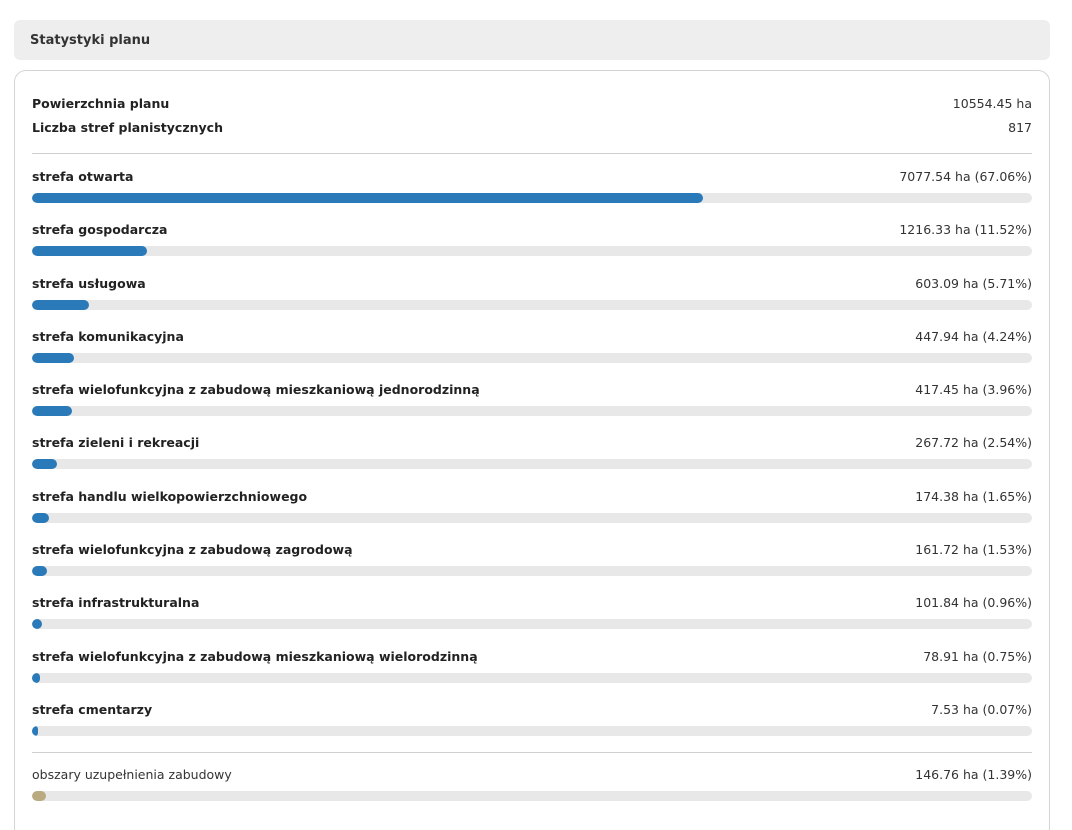 This screenshot has width=1072, height=830. I want to click on zone-value: 78.91 ha (0.75%), so click(977, 656).